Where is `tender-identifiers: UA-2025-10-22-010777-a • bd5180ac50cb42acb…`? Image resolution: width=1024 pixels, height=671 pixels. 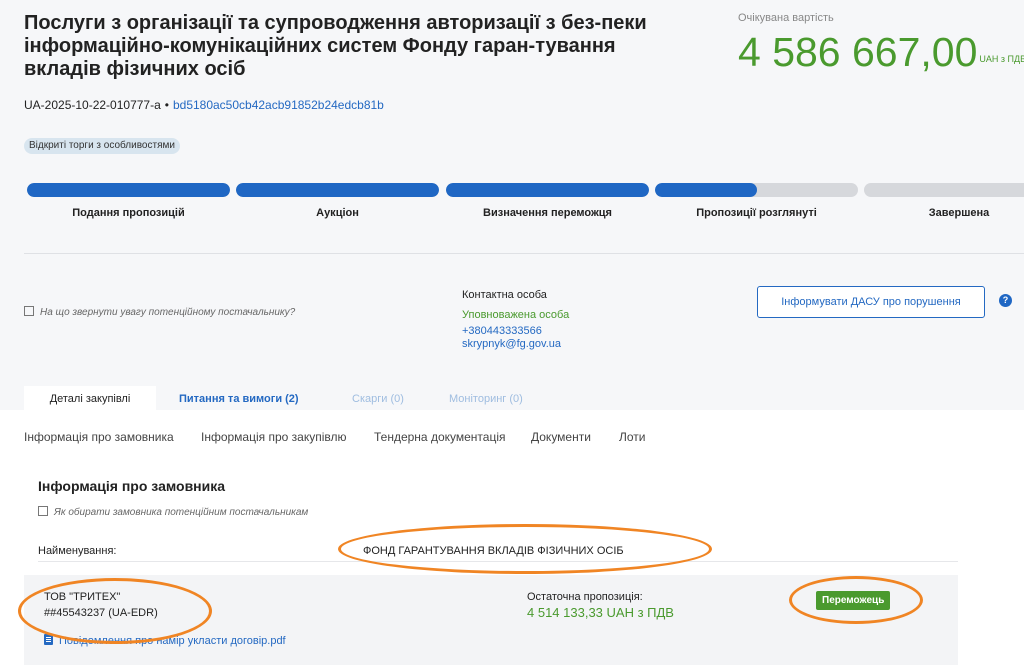
tender-identifiers: UA-2025-10-22-010777-a • bd5180ac50cb42acb… is located at coordinates (204, 105).